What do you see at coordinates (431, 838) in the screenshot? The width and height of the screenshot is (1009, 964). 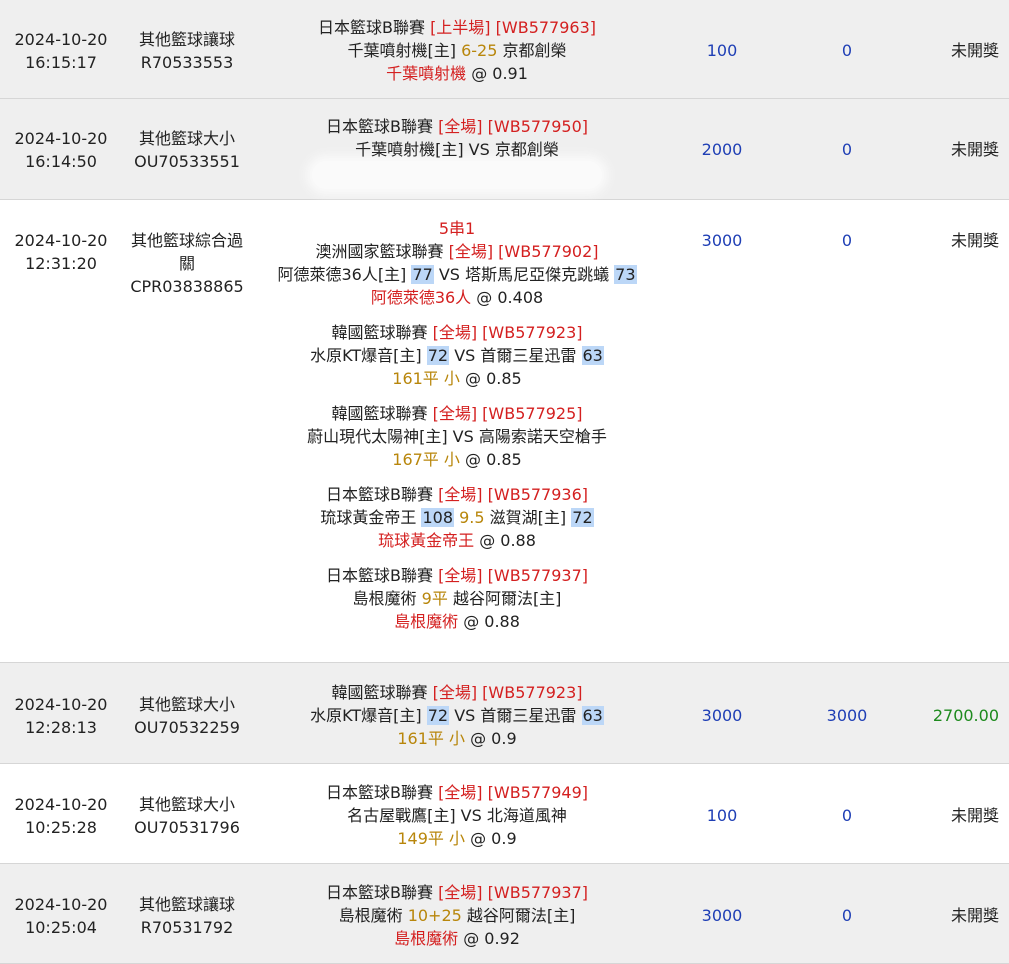 I see `pick: 149平 小` at bounding box center [431, 838].